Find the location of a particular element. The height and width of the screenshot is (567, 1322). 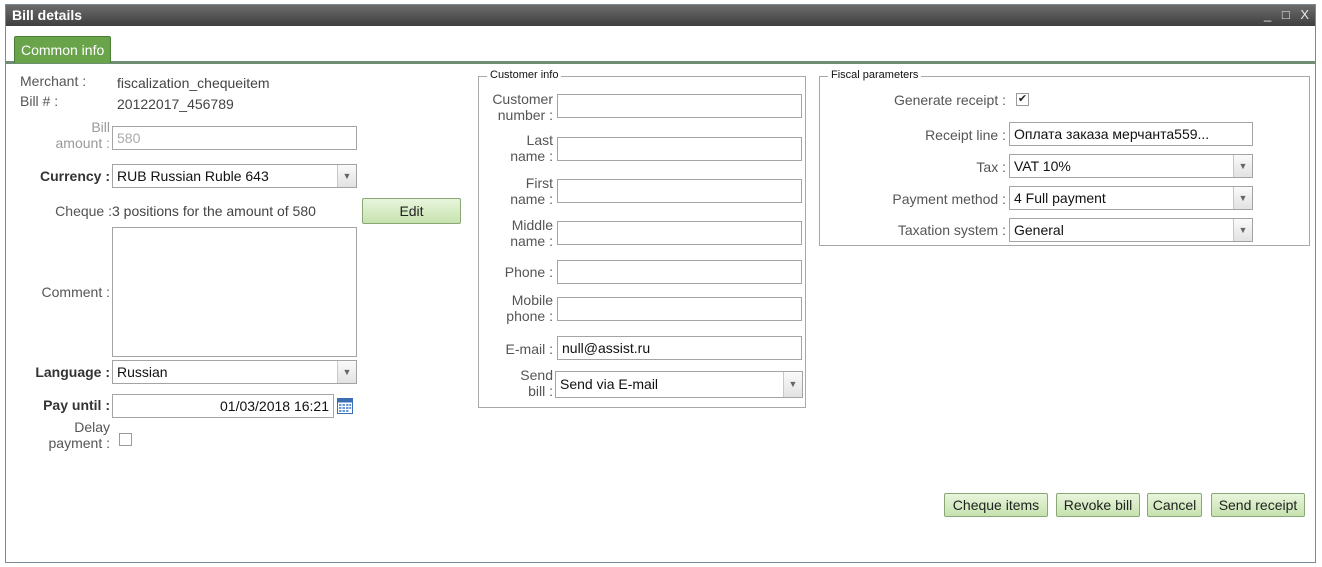

tab-common-info: Common info is located at coordinates (63, 49).